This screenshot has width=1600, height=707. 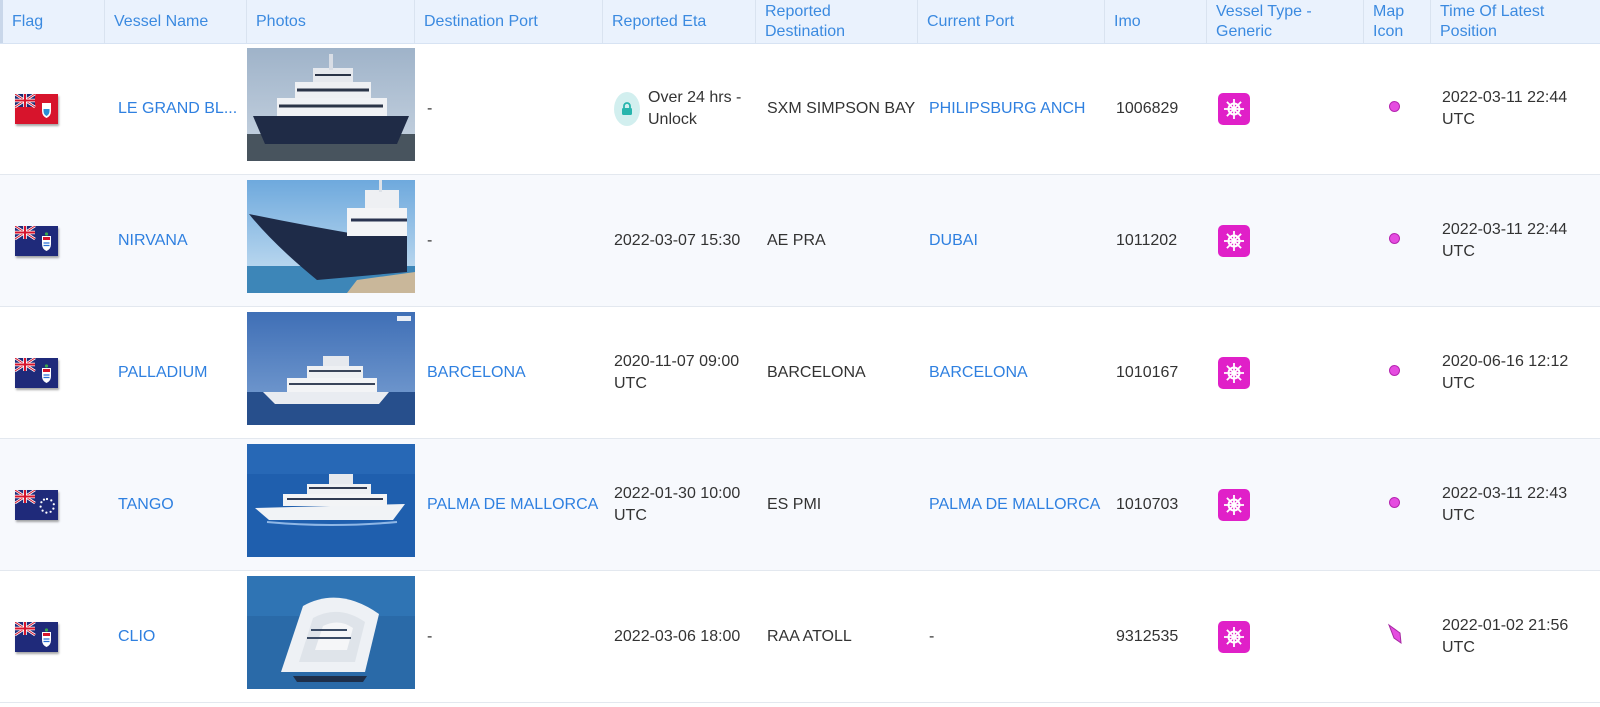 I want to click on yacht-aerial-photo, so click(x=331, y=632).